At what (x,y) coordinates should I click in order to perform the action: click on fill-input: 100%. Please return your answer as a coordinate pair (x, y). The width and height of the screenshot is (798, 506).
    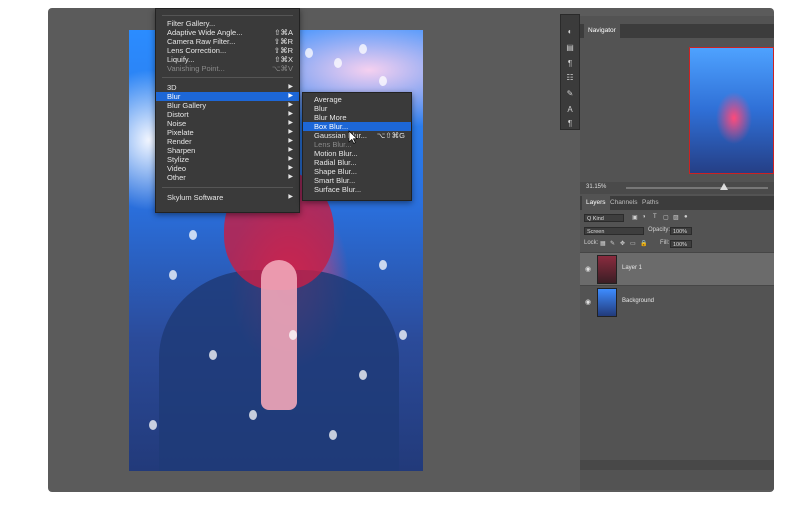
    Looking at the image, I should click on (681, 244).